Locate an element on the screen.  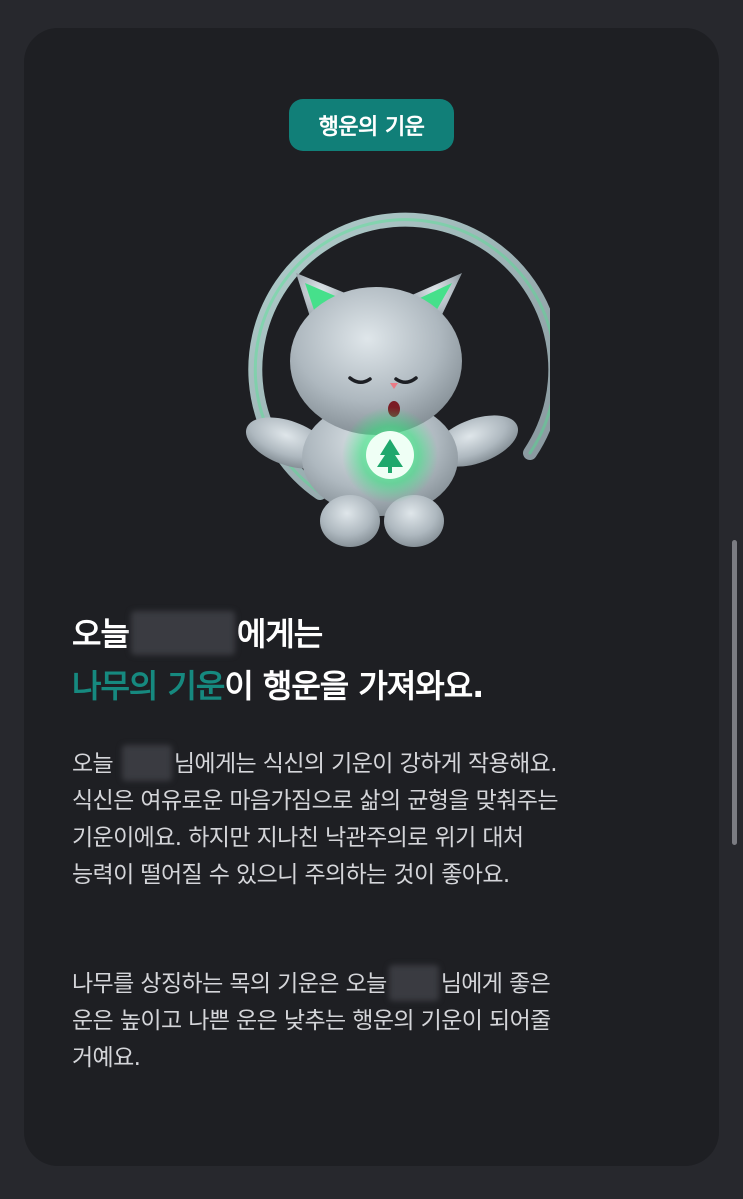
heading-line-1: 오늘 에게는 is located at coordinates (382, 634).